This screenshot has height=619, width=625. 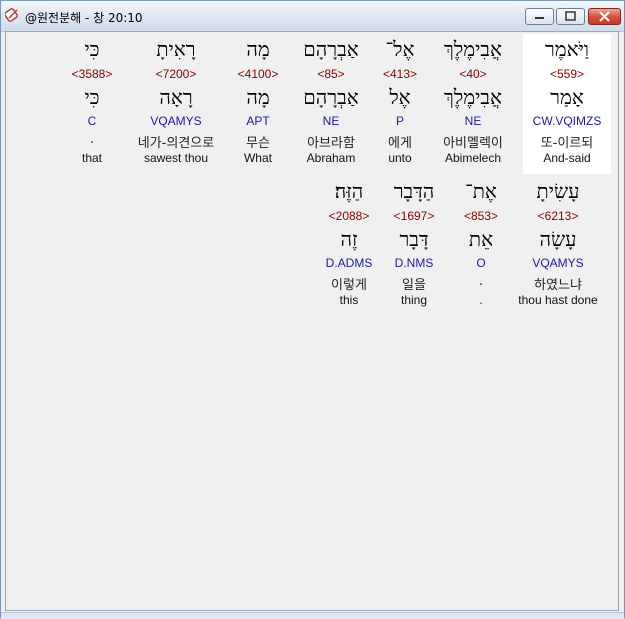 What do you see at coordinates (349, 300) in the screenshot?
I see `english-gloss: this` at bounding box center [349, 300].